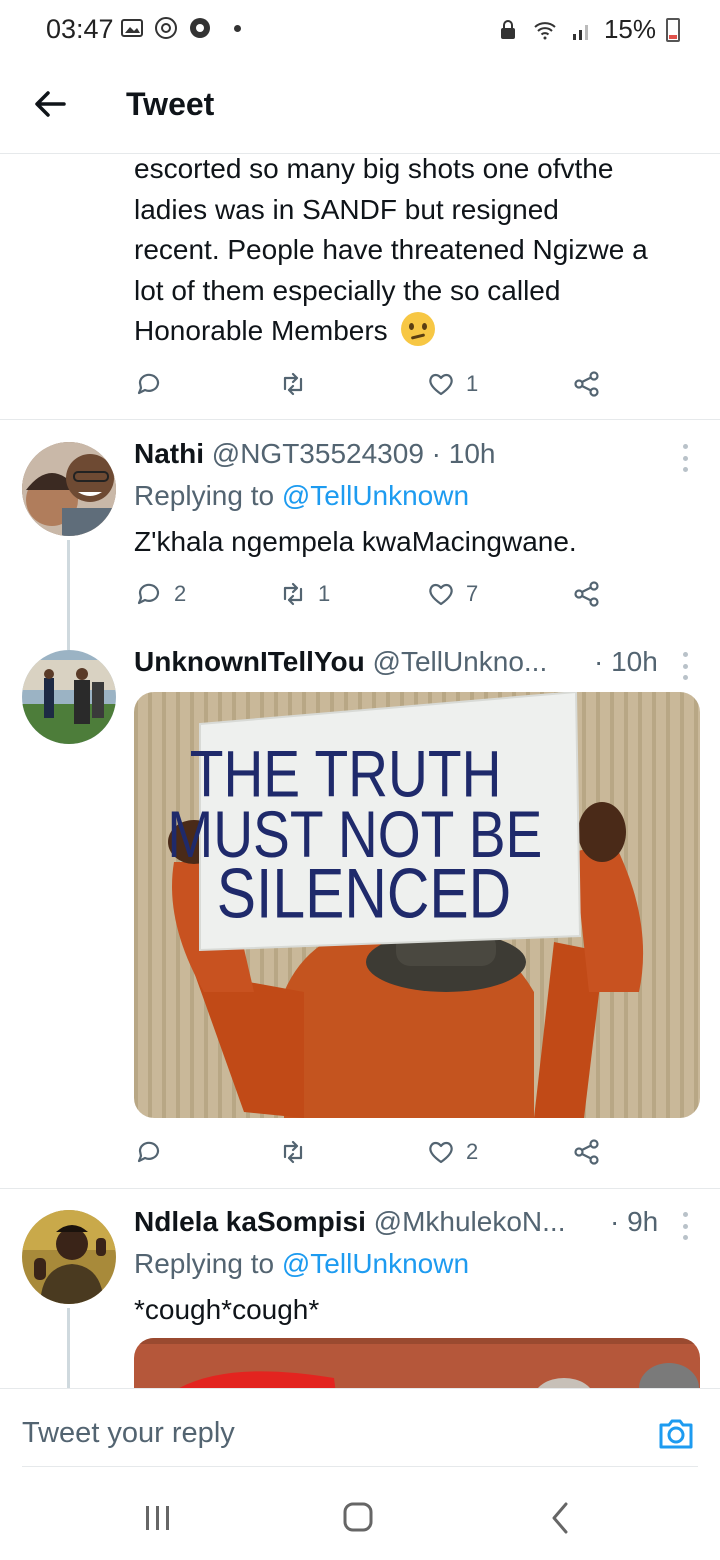  Describe the element at coordinates (629, 29) in the screenshot. I see `battery-percent: 15%` at that location.